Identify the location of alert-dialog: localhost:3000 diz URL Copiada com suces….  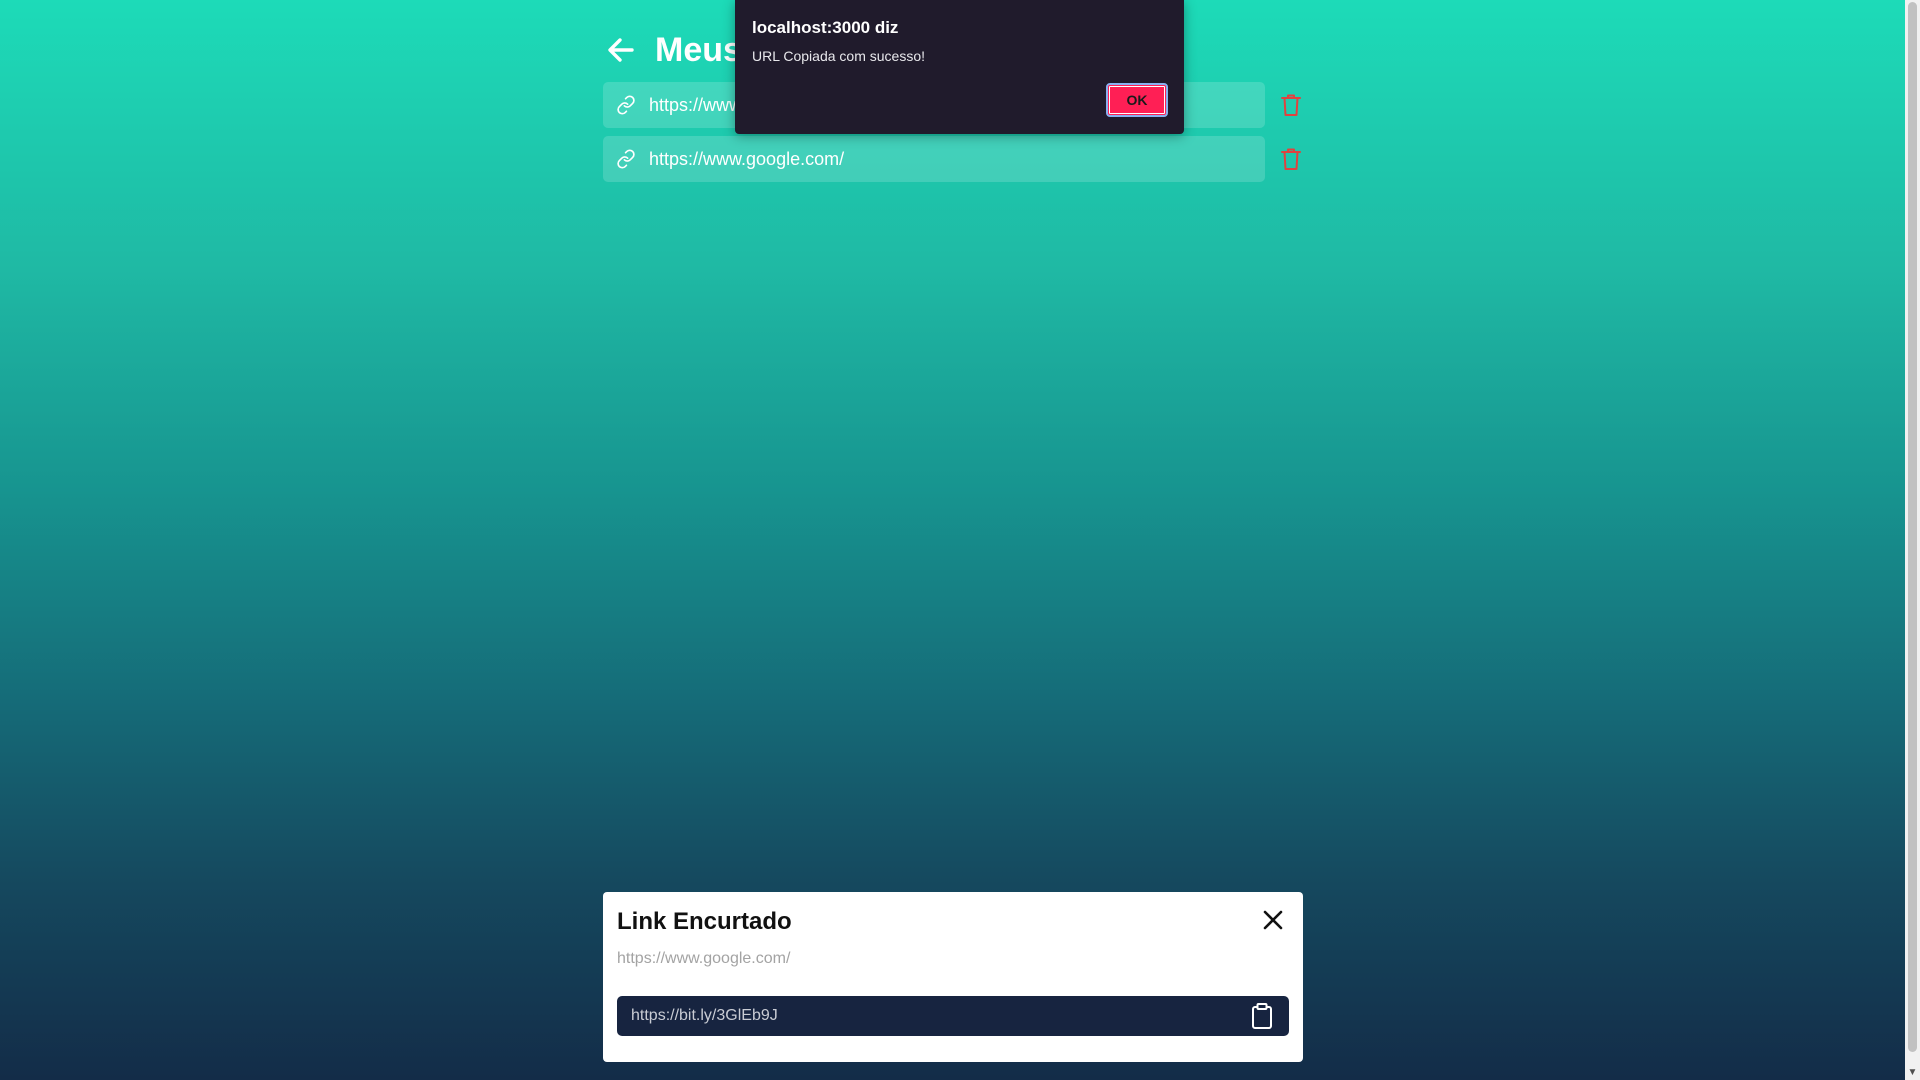
(959, 67).